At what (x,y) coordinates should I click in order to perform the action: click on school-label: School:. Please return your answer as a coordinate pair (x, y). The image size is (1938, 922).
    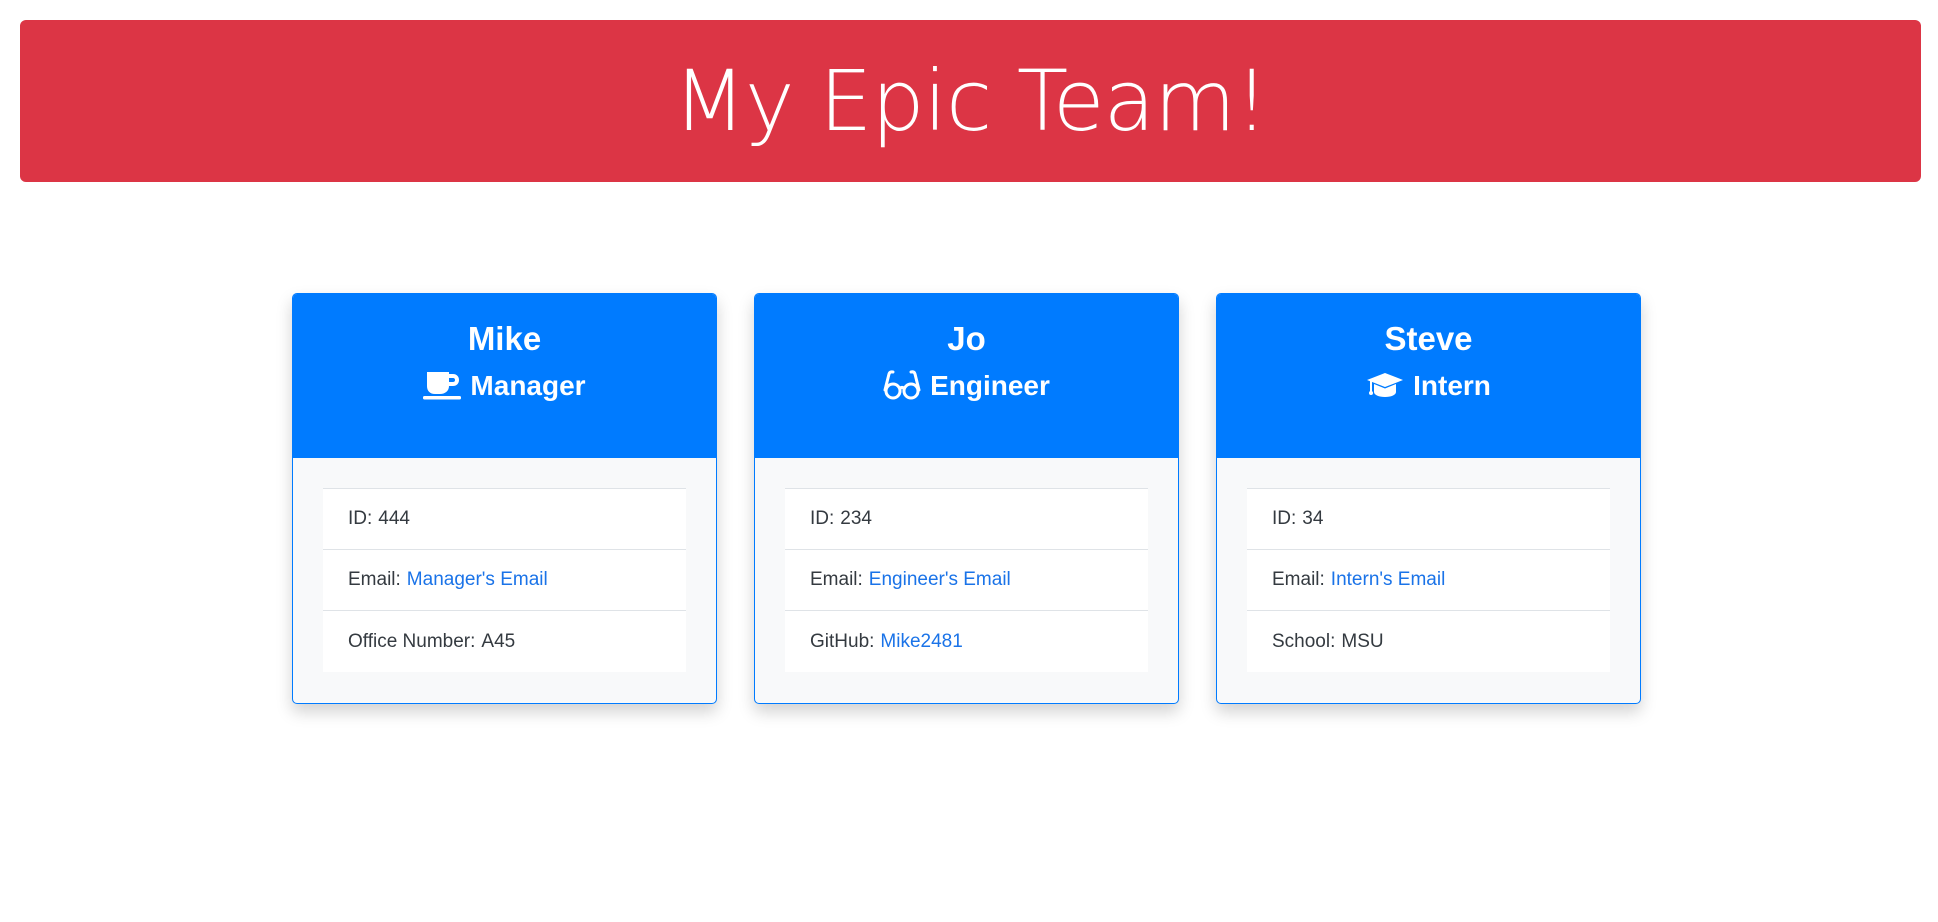
    Looking at the image, I should click on (1304, 641).